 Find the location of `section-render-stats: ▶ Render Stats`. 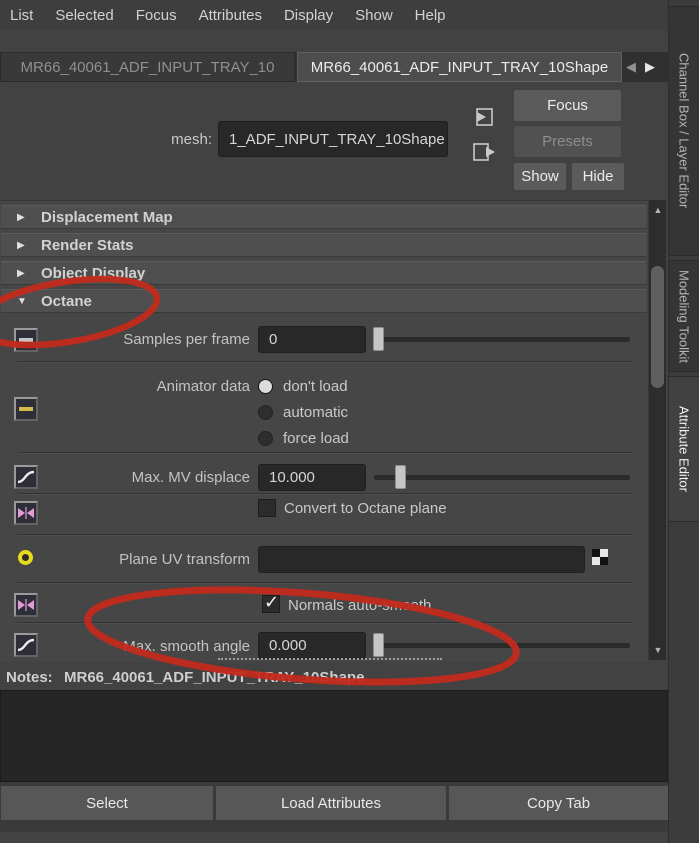

section-render-stats: ▶ Render Stats is located at coordinates (323, 245).